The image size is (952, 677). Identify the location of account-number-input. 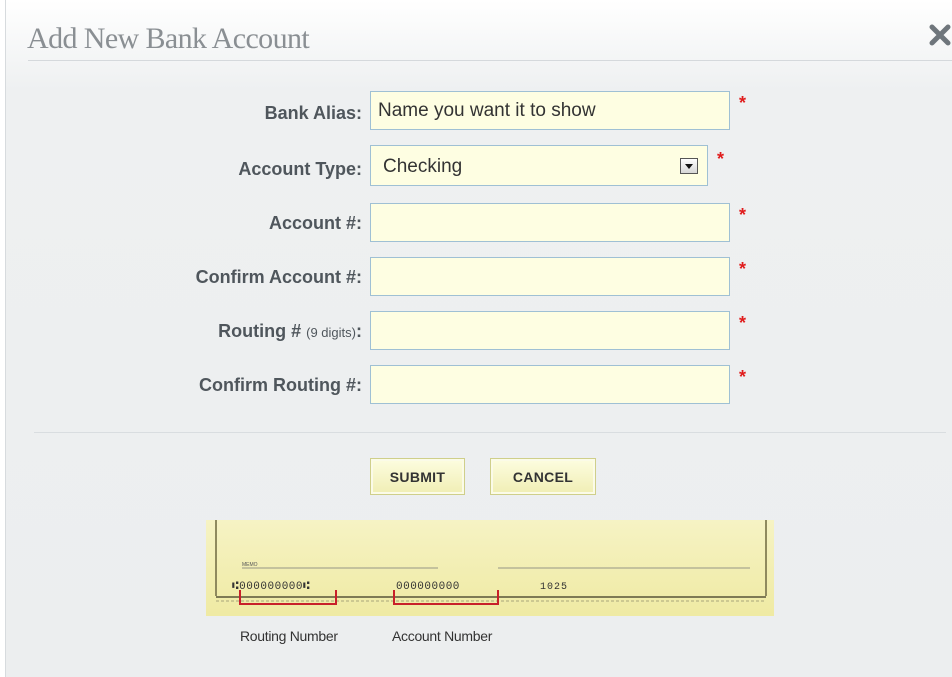
(550, 222).